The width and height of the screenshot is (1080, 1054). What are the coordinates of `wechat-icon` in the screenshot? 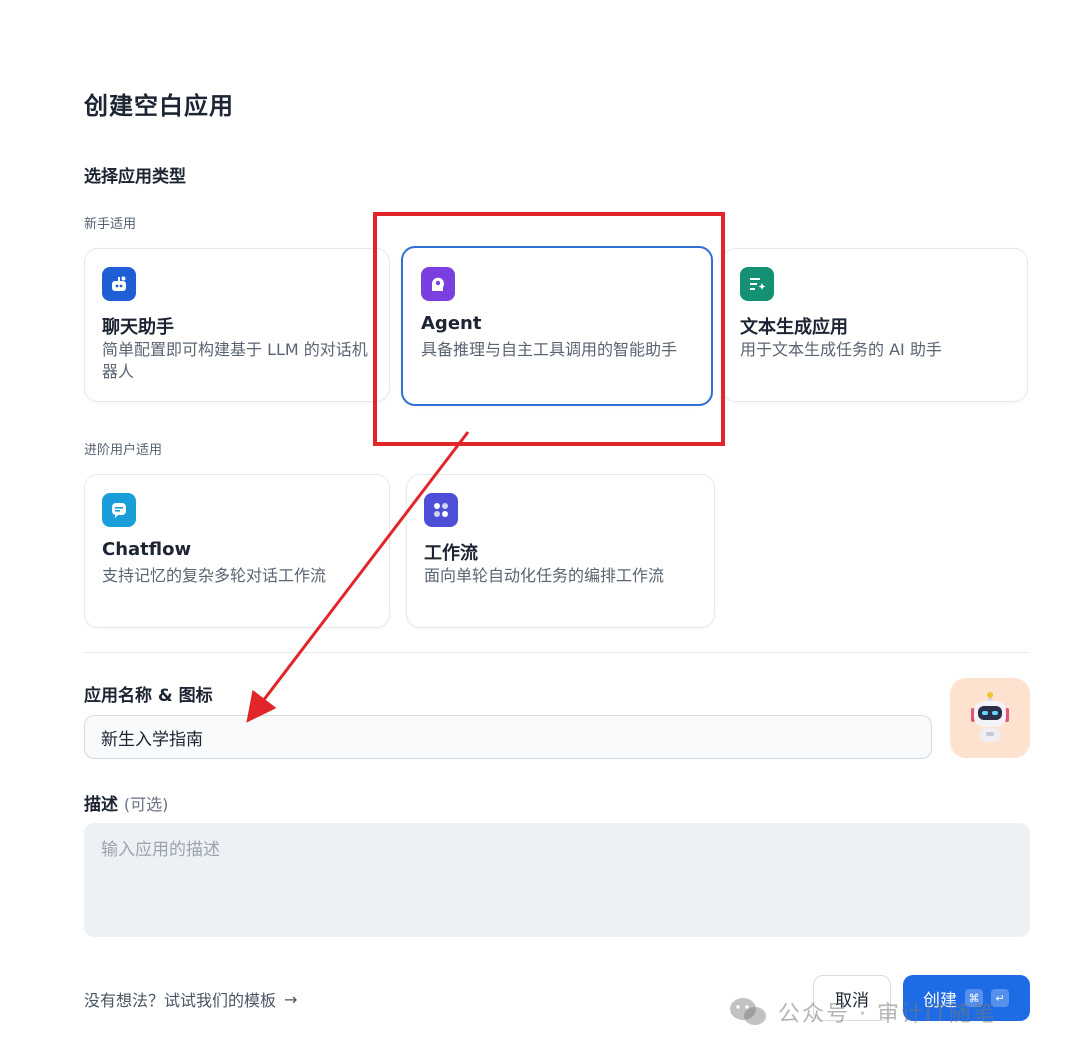 It's located at (748, 1011).